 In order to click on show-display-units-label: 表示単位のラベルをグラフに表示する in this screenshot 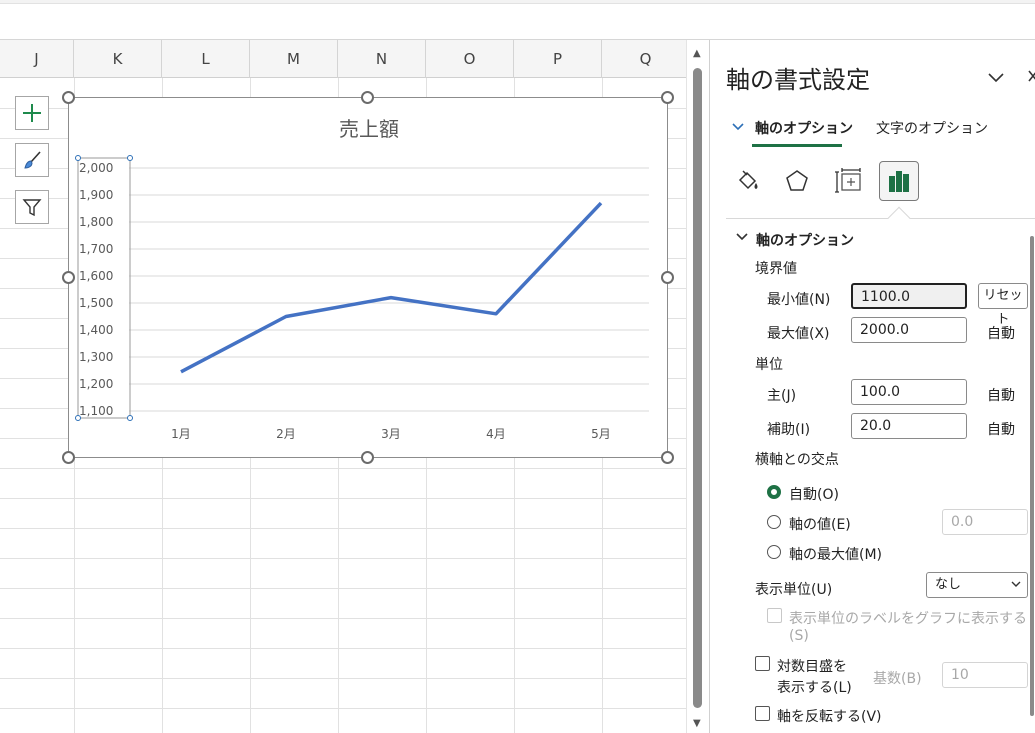, I will do `click(908, 619)`.